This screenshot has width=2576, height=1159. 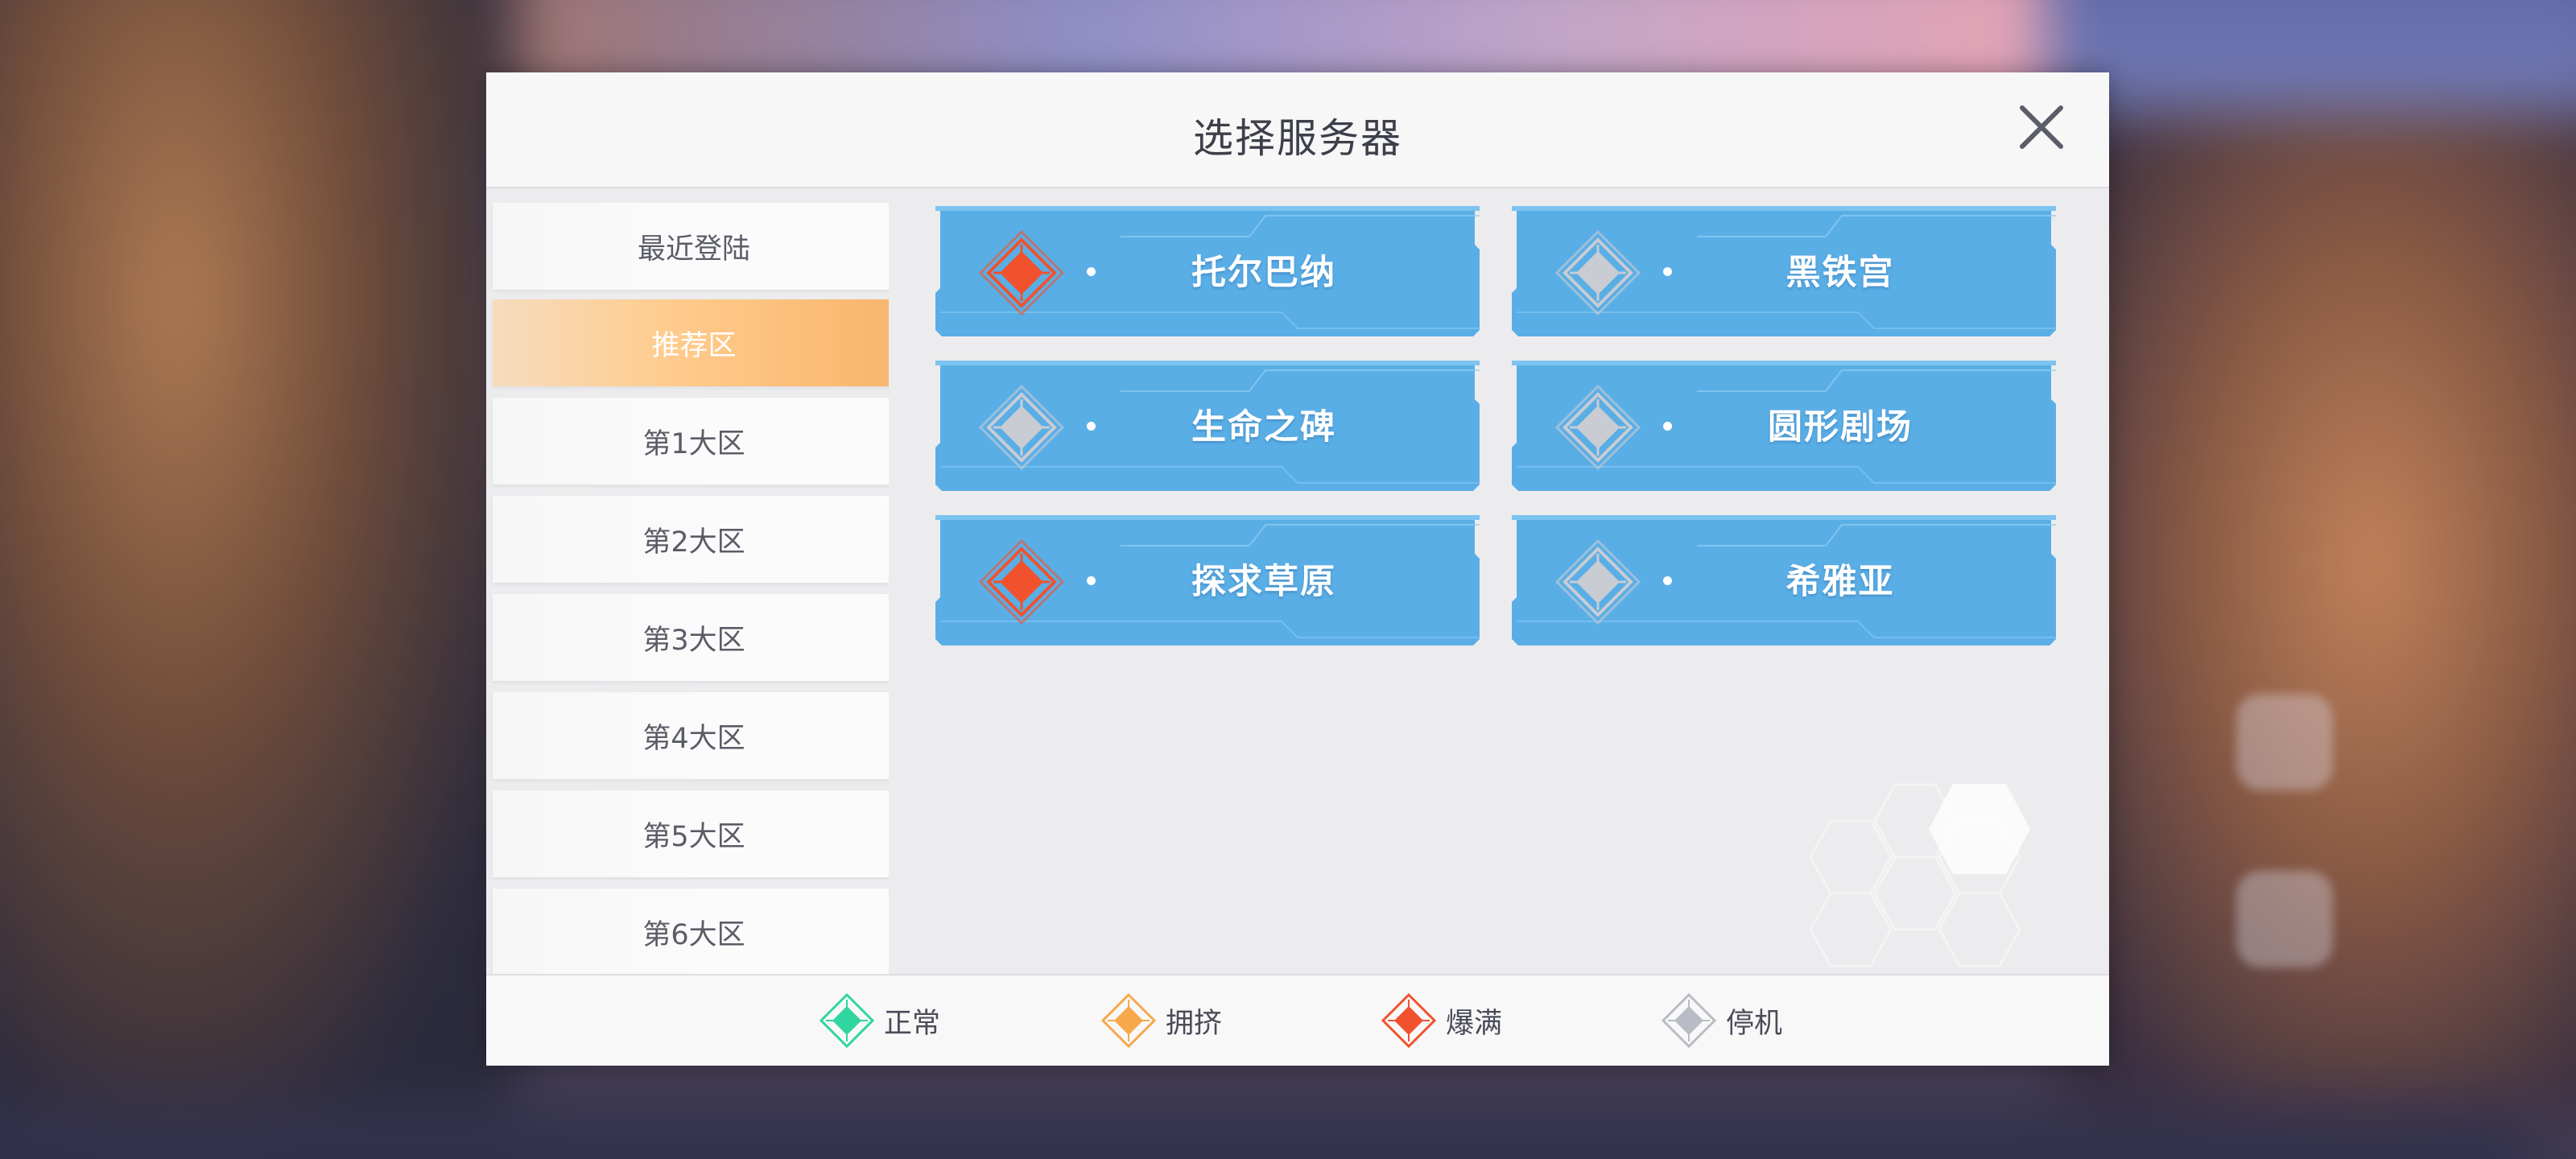 What do you see at coordinates (1721, 1020) in the screenshot?
I see `legend-item-offline: 停机` at bounding box center [1721, 1020].